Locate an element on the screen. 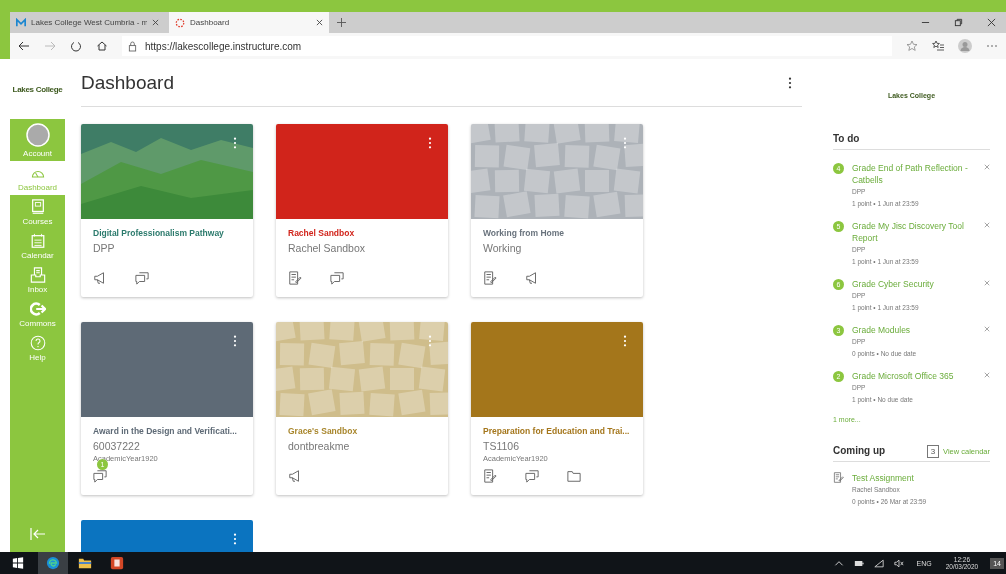 The height and width of the screenshot is (574, 1006). calendar-icon is located at coordinates (37, 241).